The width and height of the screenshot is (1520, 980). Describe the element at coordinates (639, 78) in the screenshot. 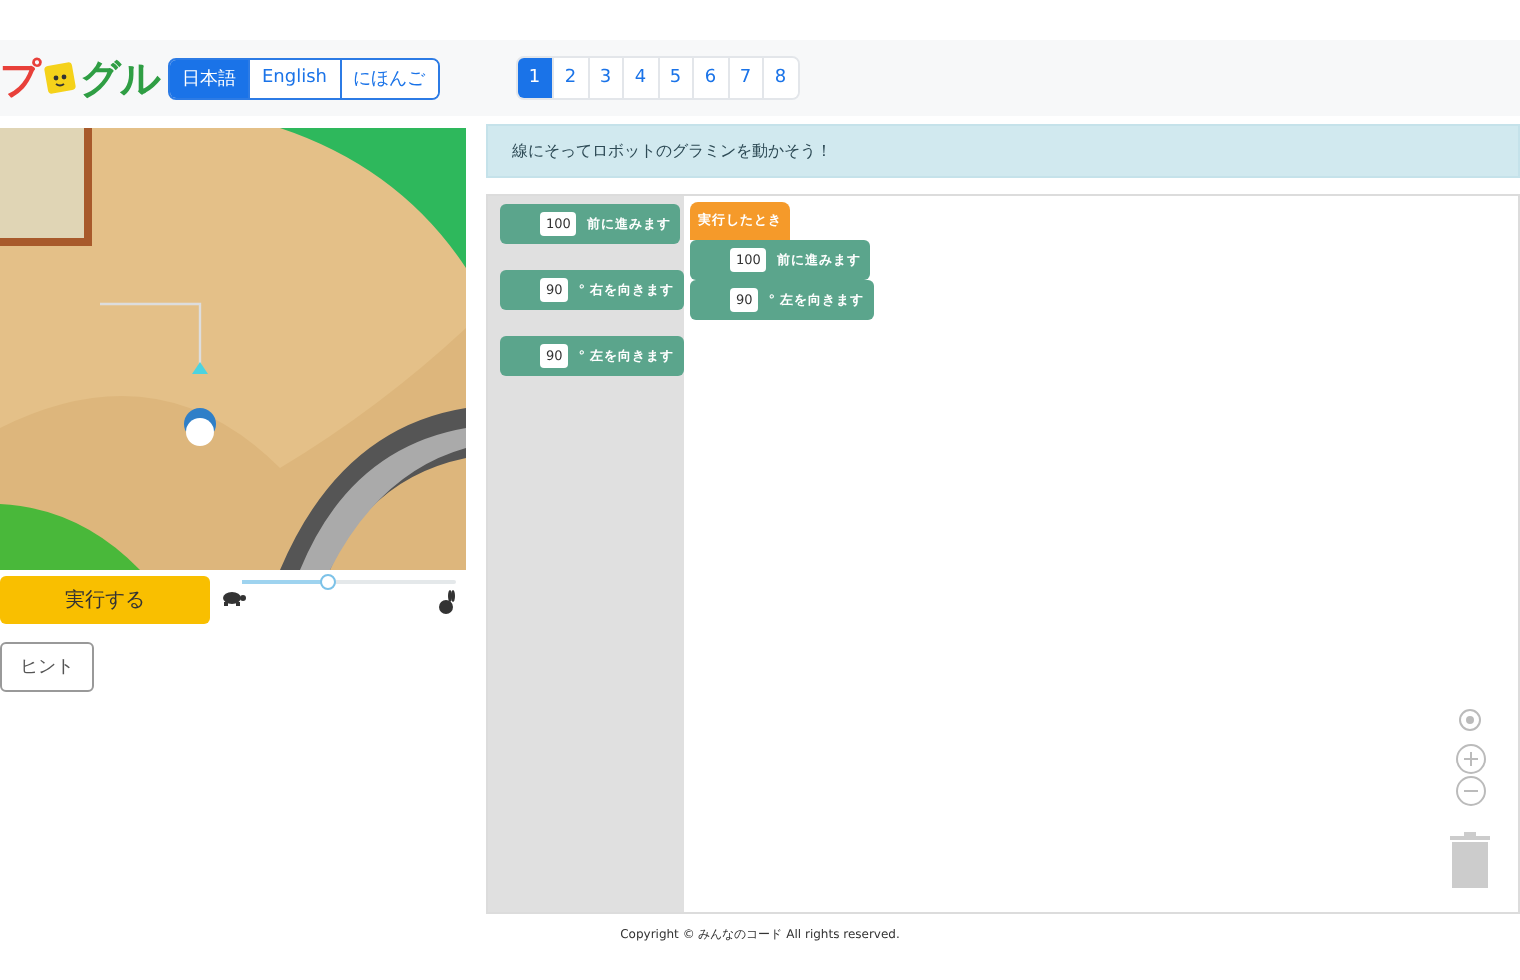

I see `level-button: 4` at that location.